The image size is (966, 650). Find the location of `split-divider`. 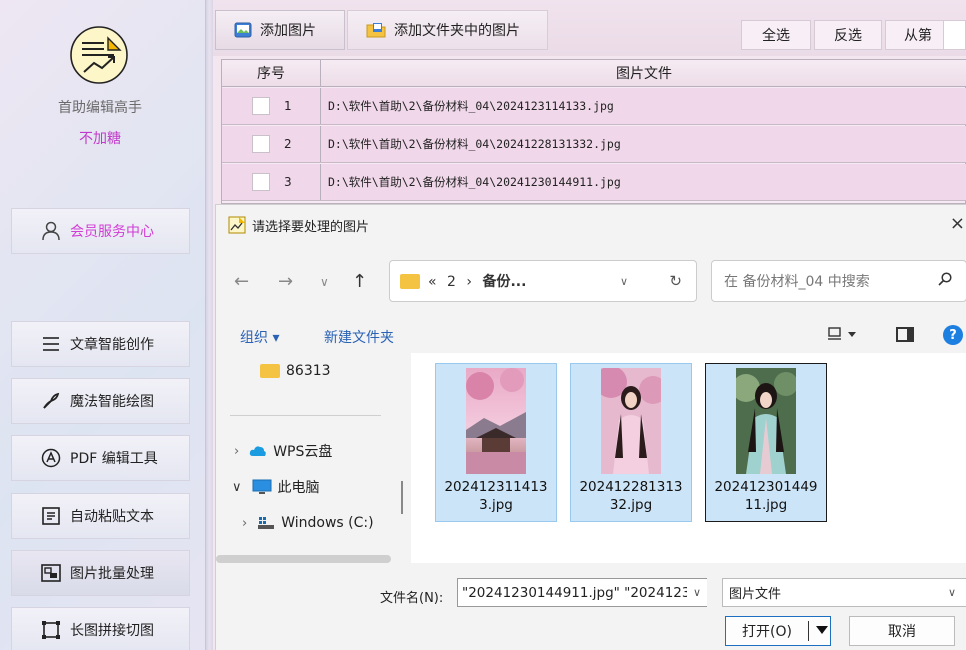

split-divider is located at coordinates (808, 631).